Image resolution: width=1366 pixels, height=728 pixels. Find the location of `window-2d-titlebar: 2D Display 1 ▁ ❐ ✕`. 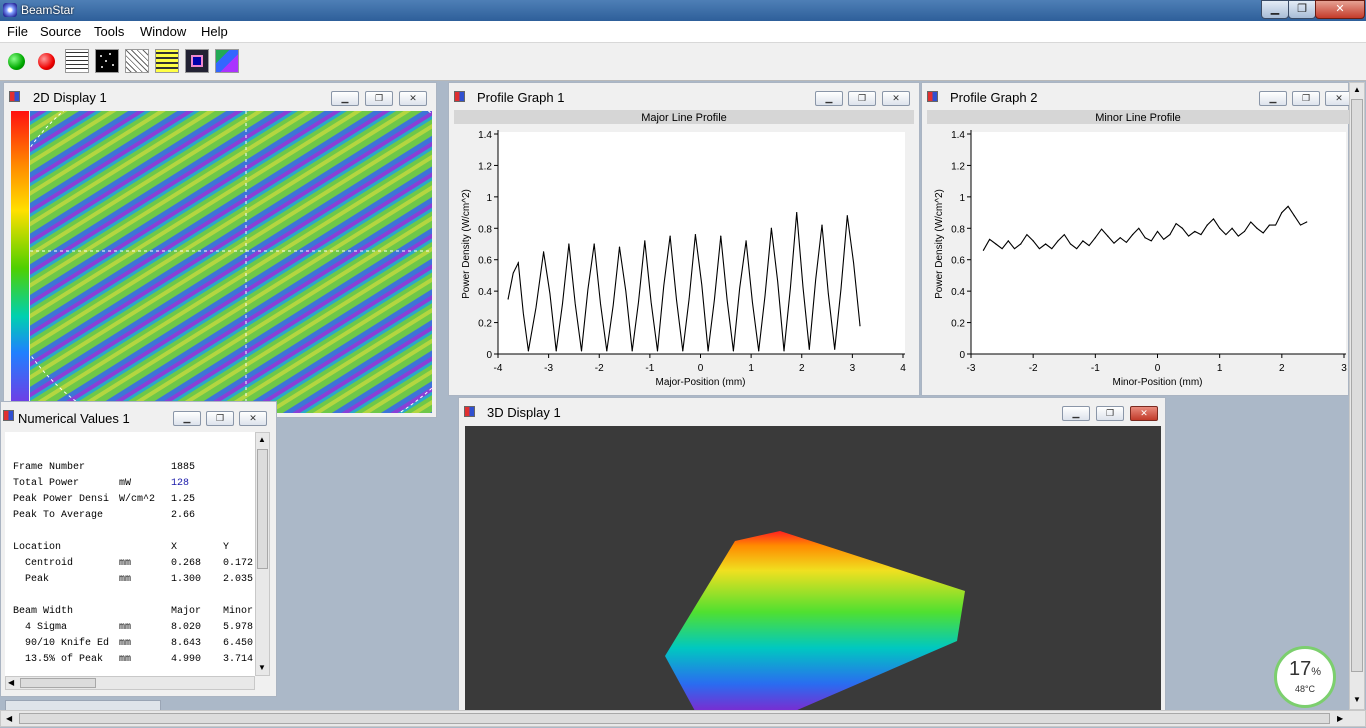

window-2d-titlebar: 2D Display 1 ▁ ❐ ✕ is located at coordinates (220, 96).